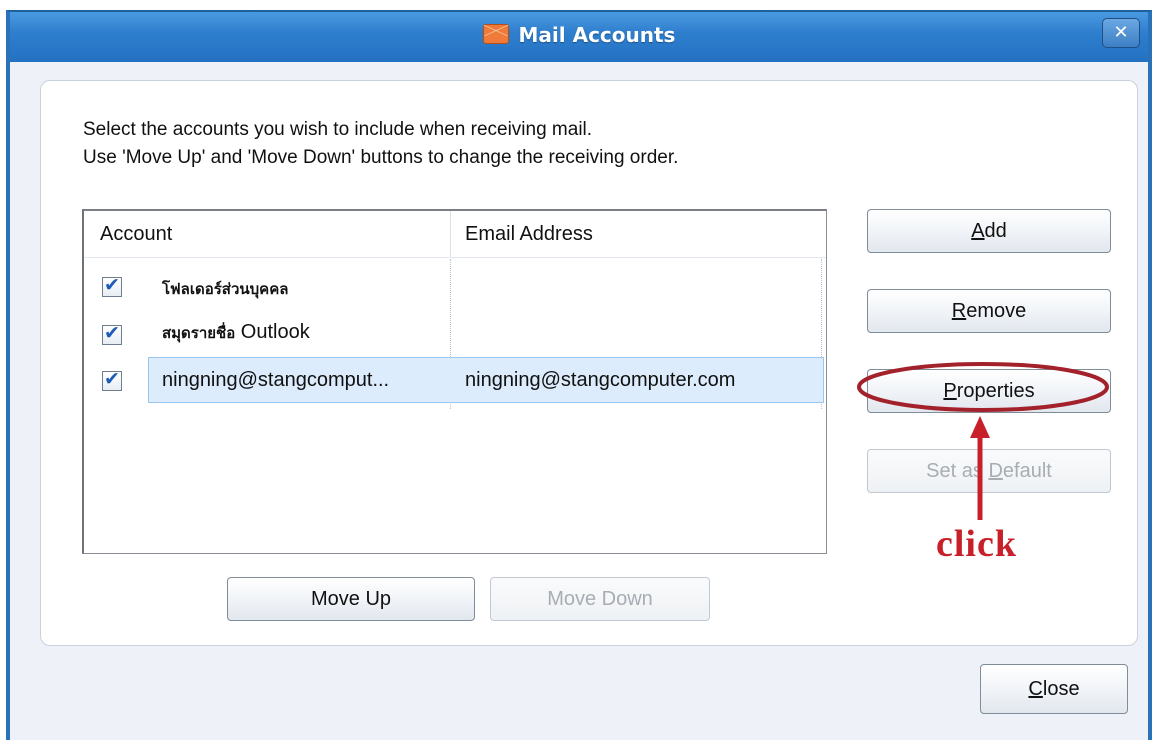 This screenshot has width=1152, height=740. I want to click on move-down-button: Move Down, so click(600, 599).